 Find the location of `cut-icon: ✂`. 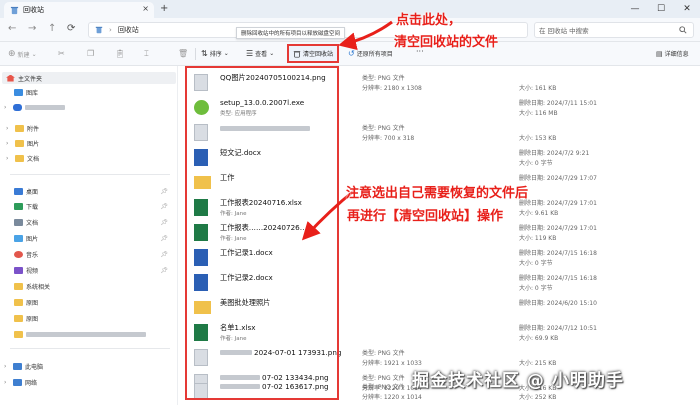

cut-icon: ✂ is located at coordinates (61, 53).